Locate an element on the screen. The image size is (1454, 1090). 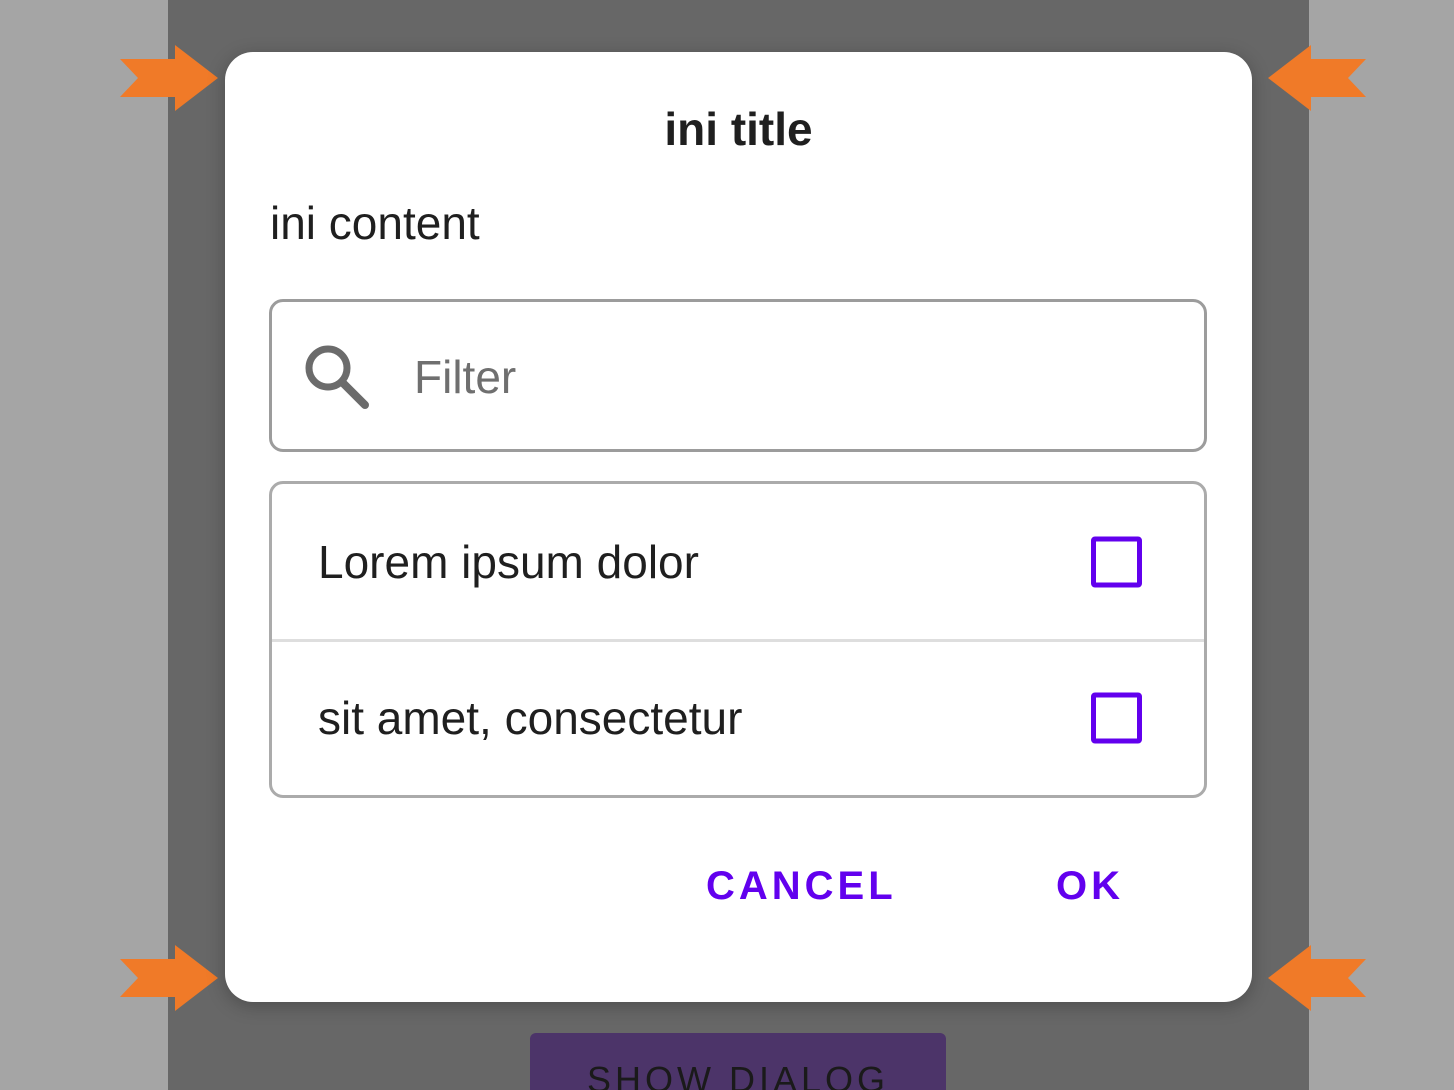
filter-input is located at coordinates (794, 377).